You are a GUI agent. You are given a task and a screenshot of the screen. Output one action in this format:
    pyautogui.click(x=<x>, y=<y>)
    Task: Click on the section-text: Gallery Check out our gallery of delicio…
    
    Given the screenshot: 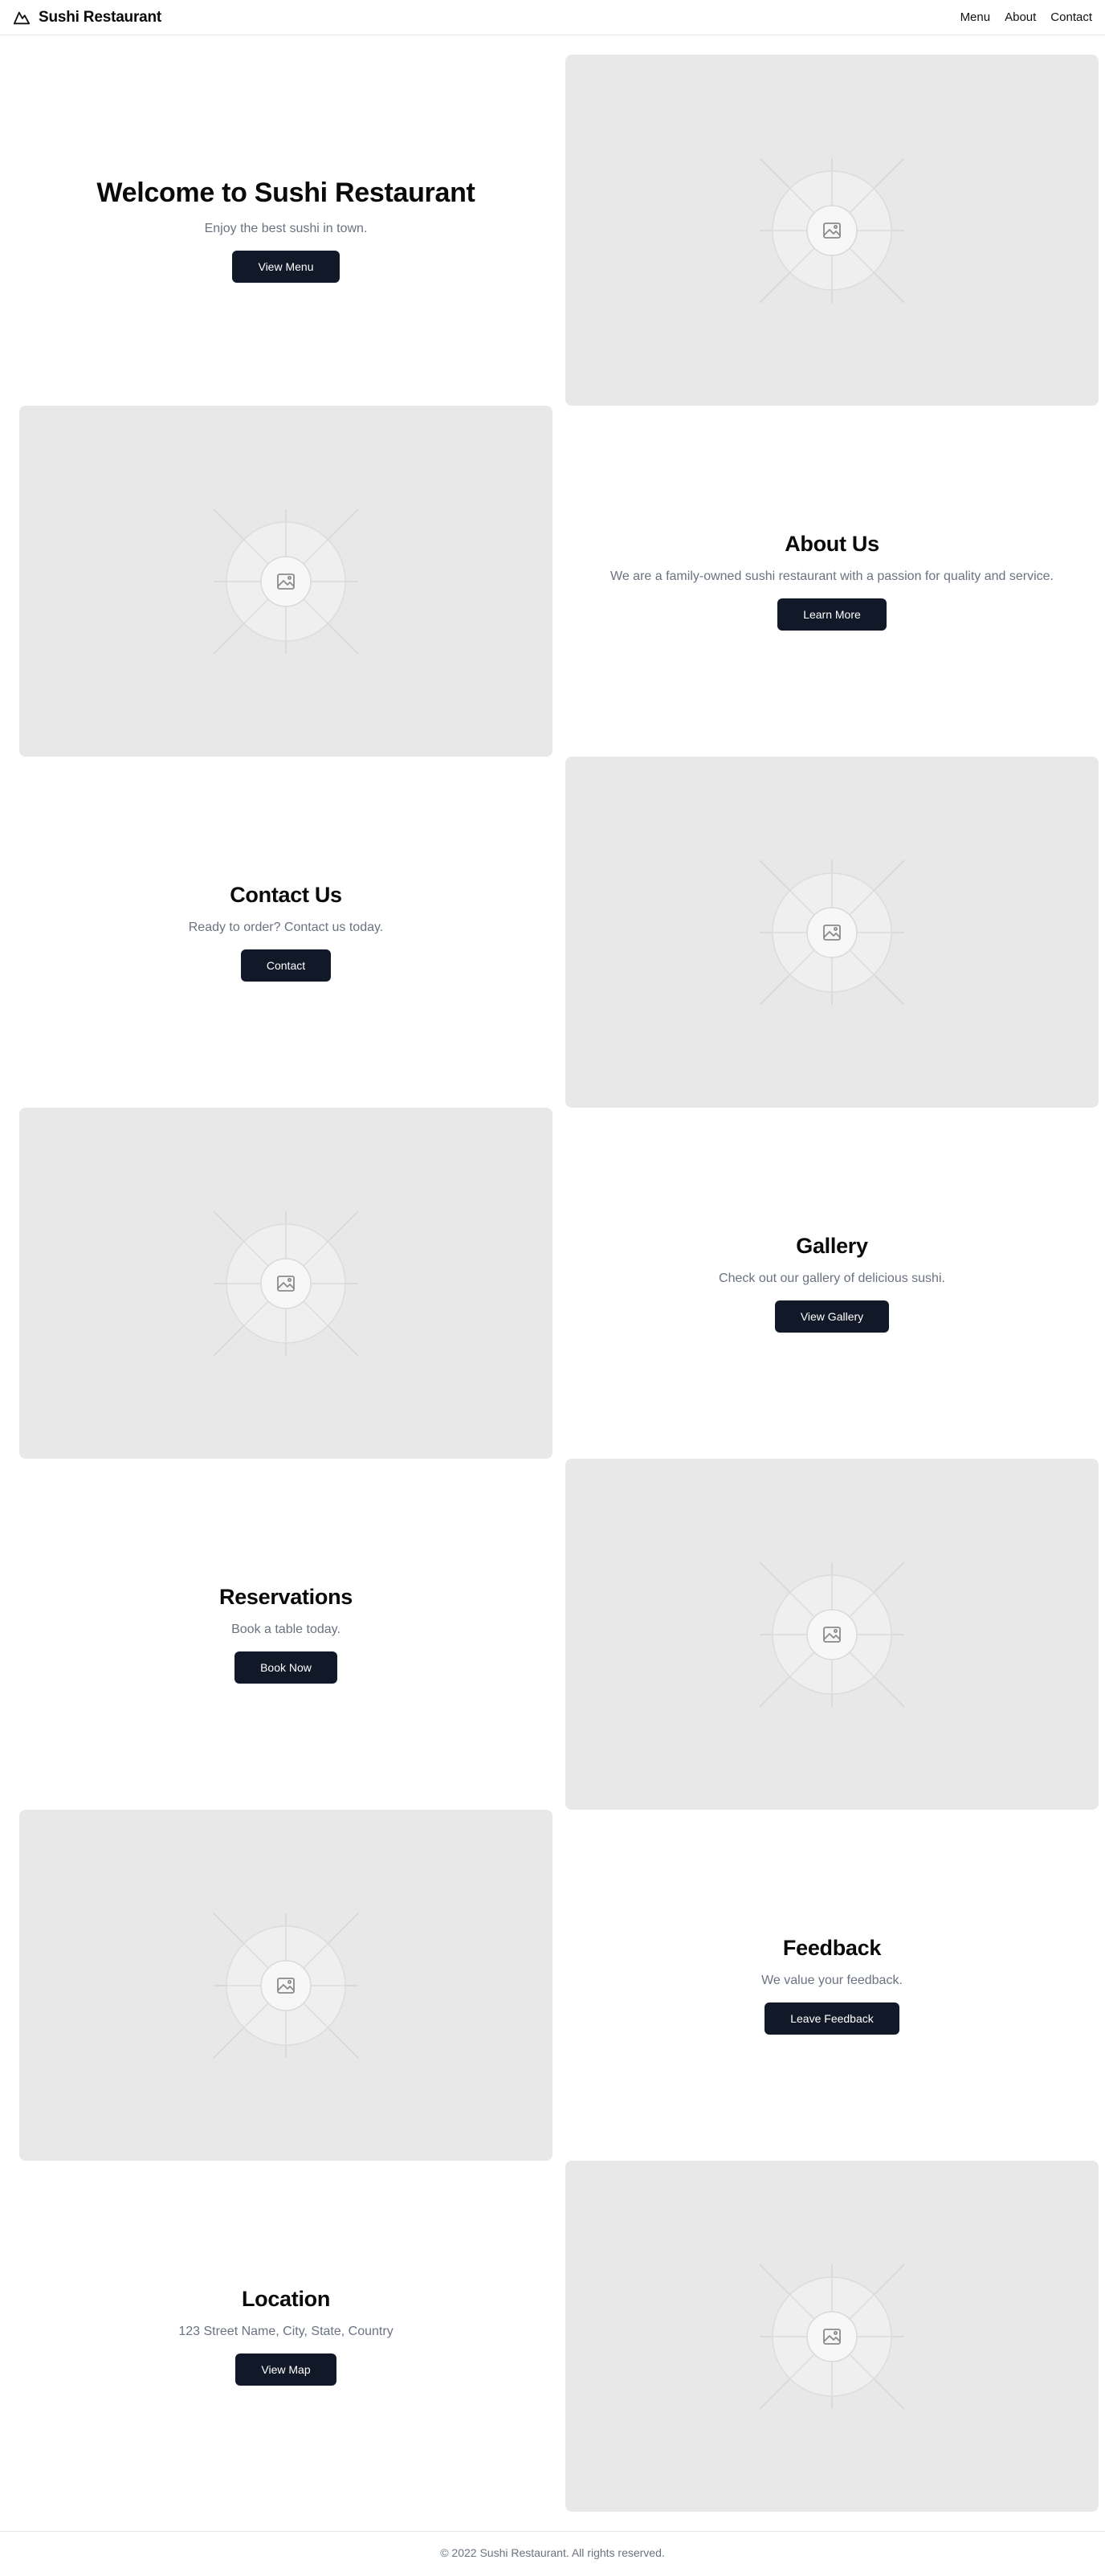 What is the action you would take?
    pyautogui.click(x=832, y=1283)
    